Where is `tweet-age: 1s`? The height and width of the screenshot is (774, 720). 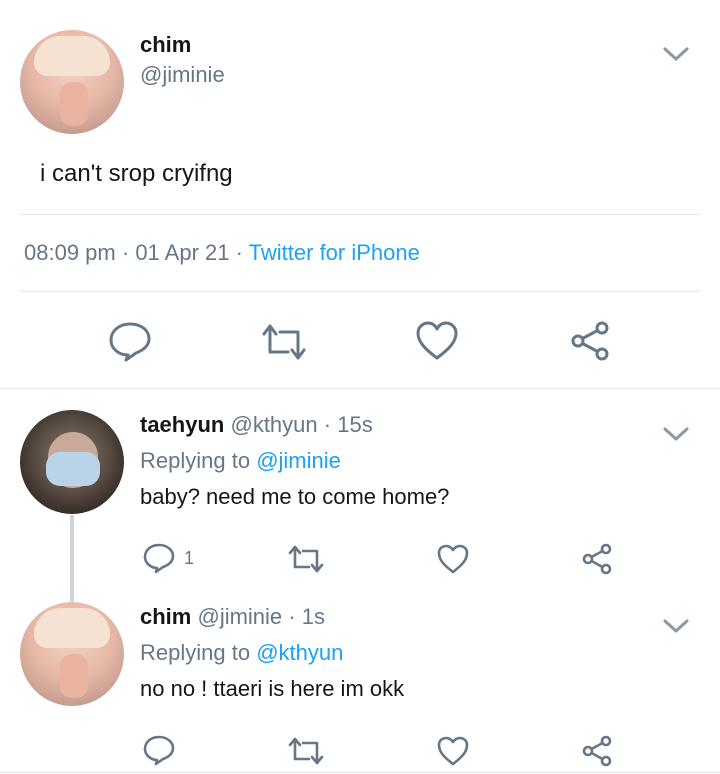 tweet-age: 1s is located at coordinates (313, 616).